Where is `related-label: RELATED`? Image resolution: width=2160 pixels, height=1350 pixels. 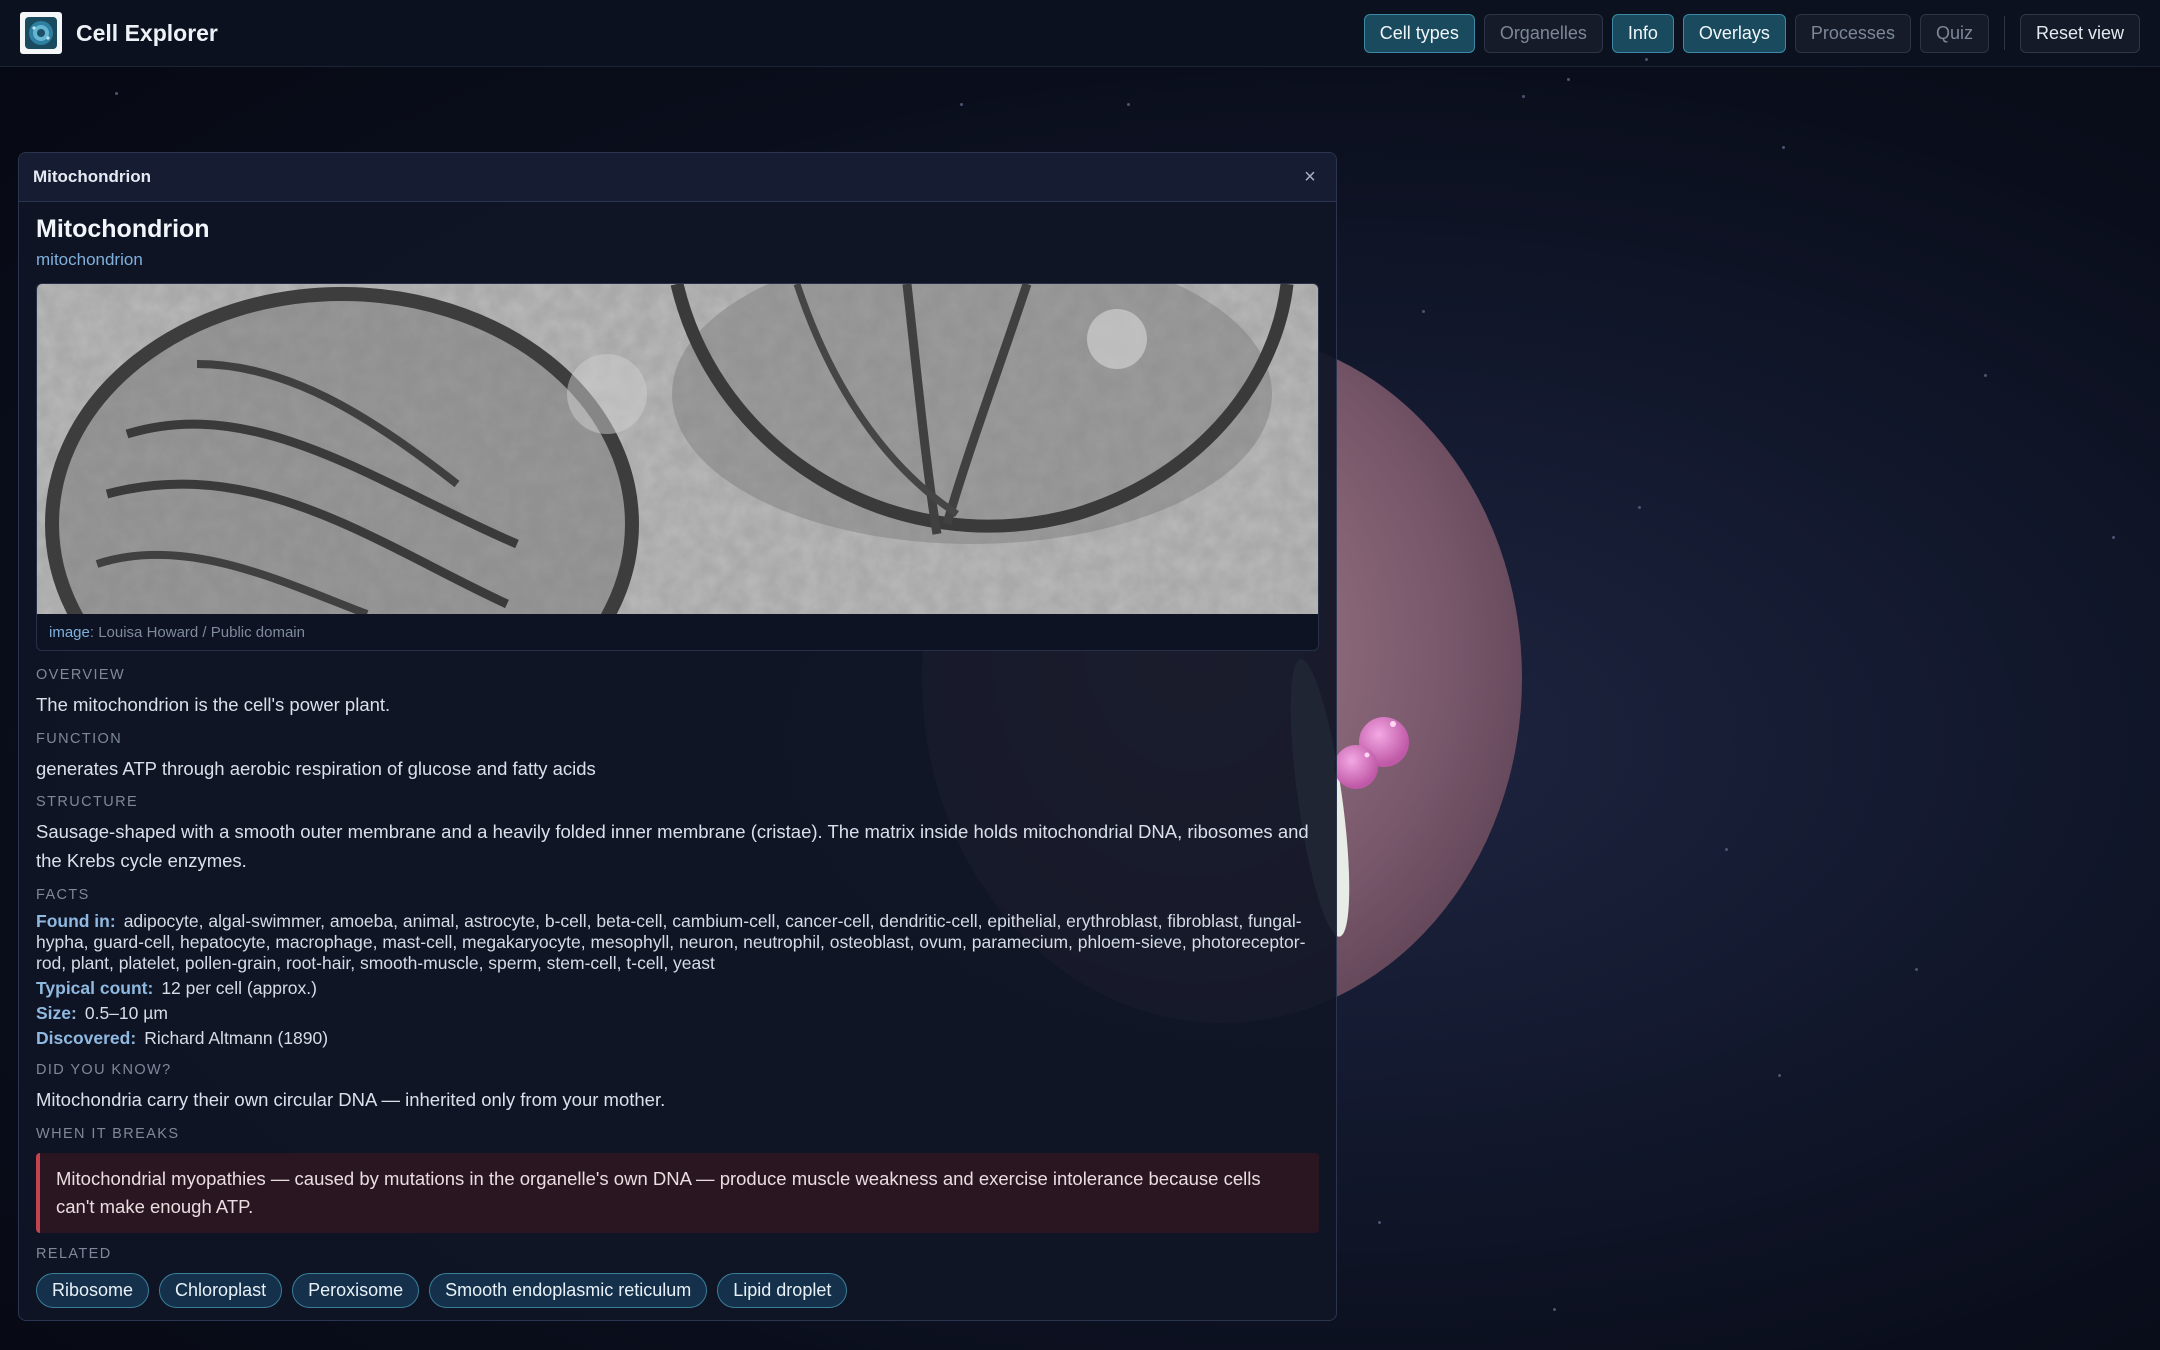 related-label: RELATED is located at coordinates (74, 1254).